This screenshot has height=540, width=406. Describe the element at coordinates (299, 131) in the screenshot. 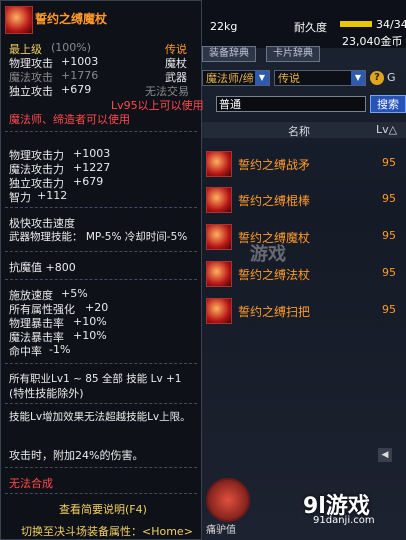

I see `column-name: 名称` at that location.